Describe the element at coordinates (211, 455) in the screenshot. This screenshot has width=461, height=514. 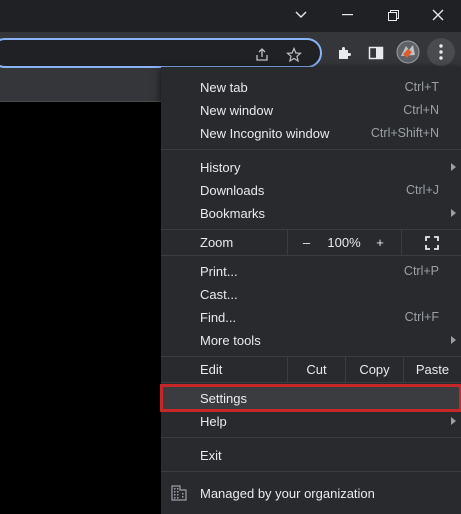
I see `menu-item-label: Exit` at that location.